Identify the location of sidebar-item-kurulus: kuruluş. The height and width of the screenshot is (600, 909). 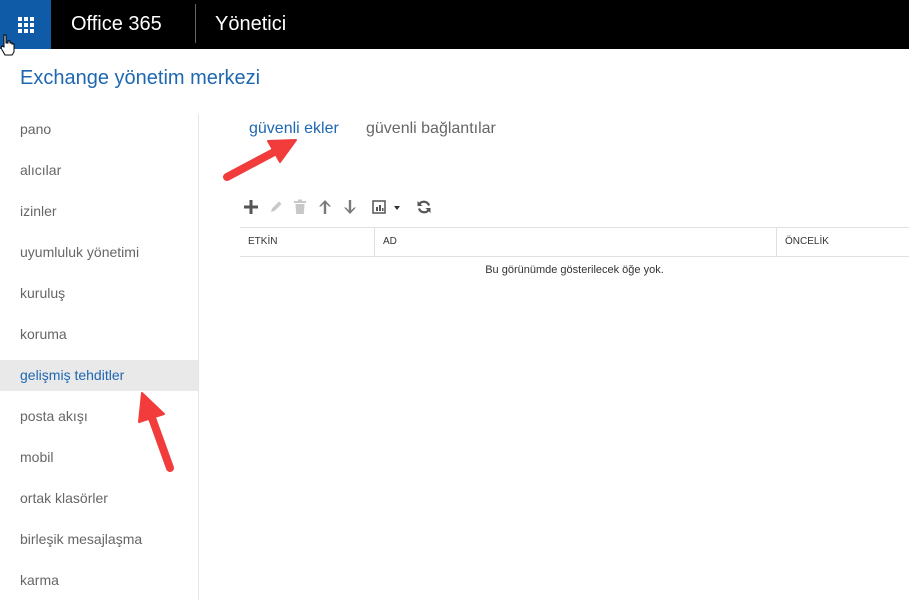
(99, 293).